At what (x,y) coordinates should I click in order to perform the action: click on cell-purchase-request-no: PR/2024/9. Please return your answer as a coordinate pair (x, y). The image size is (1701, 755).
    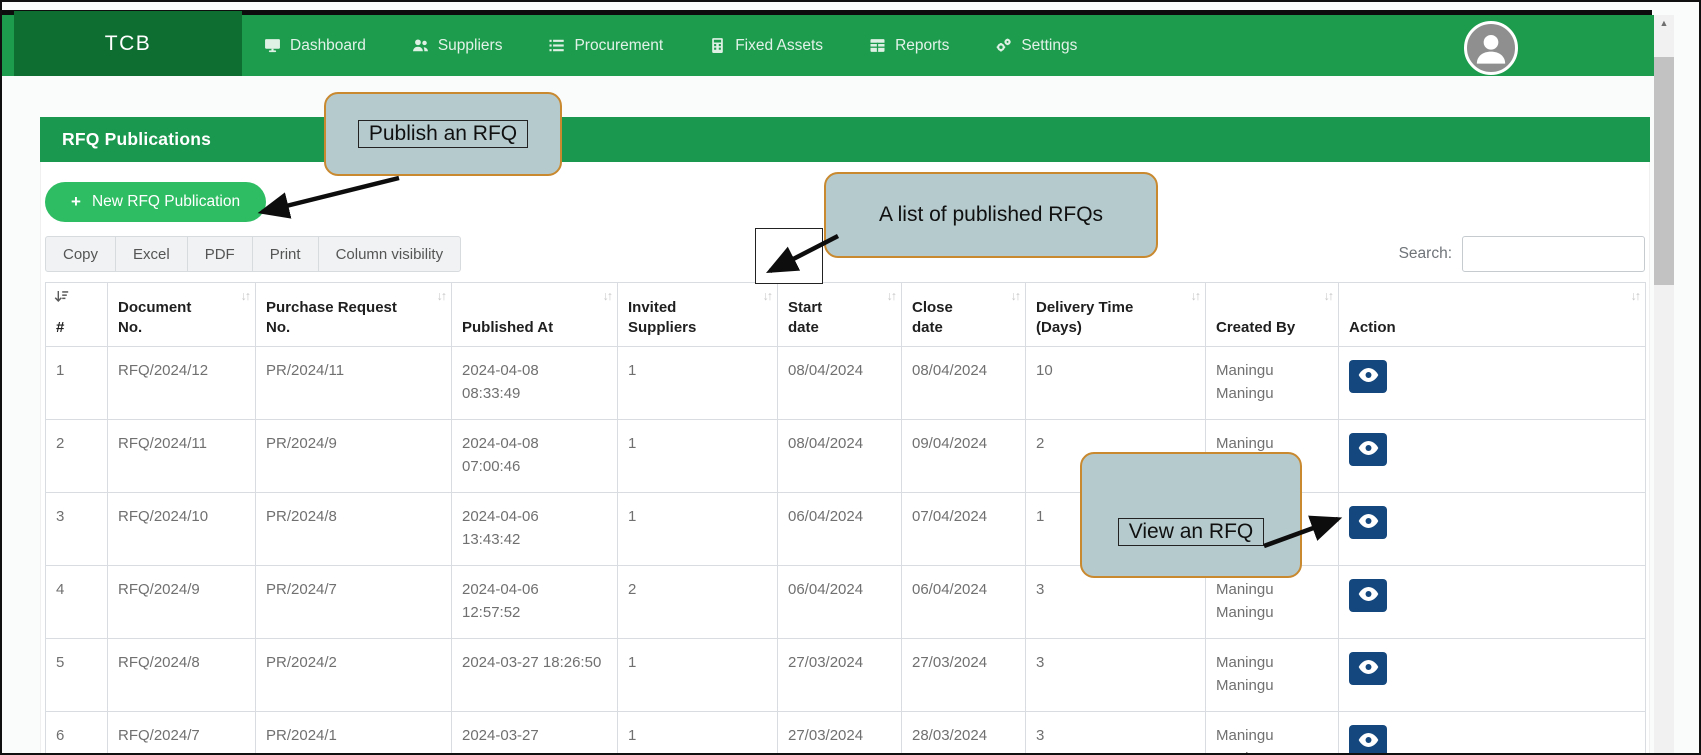
    Looking at the image, I should click on (353, 456).